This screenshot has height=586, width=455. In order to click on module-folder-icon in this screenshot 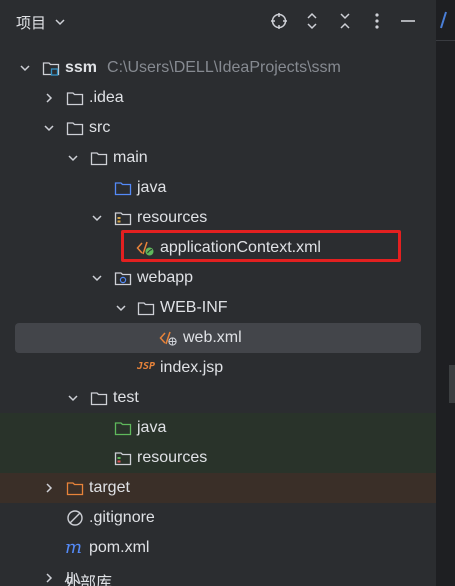, I will do `click(51, 68)`.